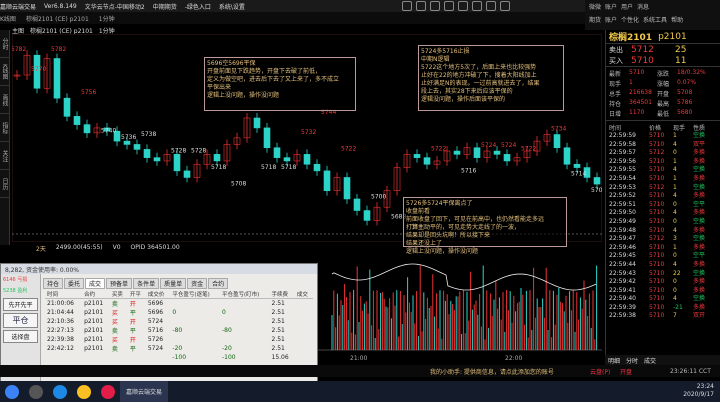 Image resolution: width=720 pixels, height=402 pixels. What do you see at coordinates (303, 294) in the screenshot?
I see `fills-col-header: 成交` at bounding box center [303, 294].